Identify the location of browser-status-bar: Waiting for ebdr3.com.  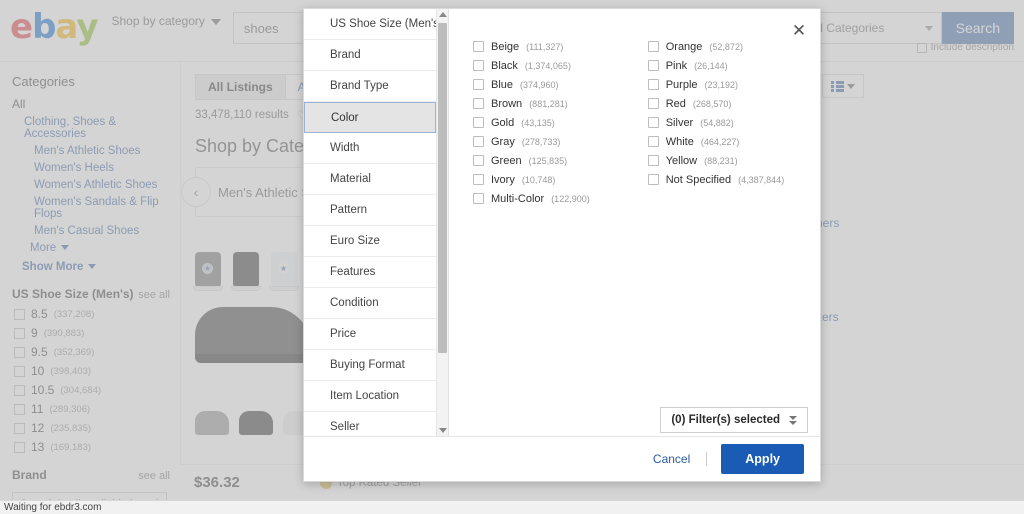
(512, 507).